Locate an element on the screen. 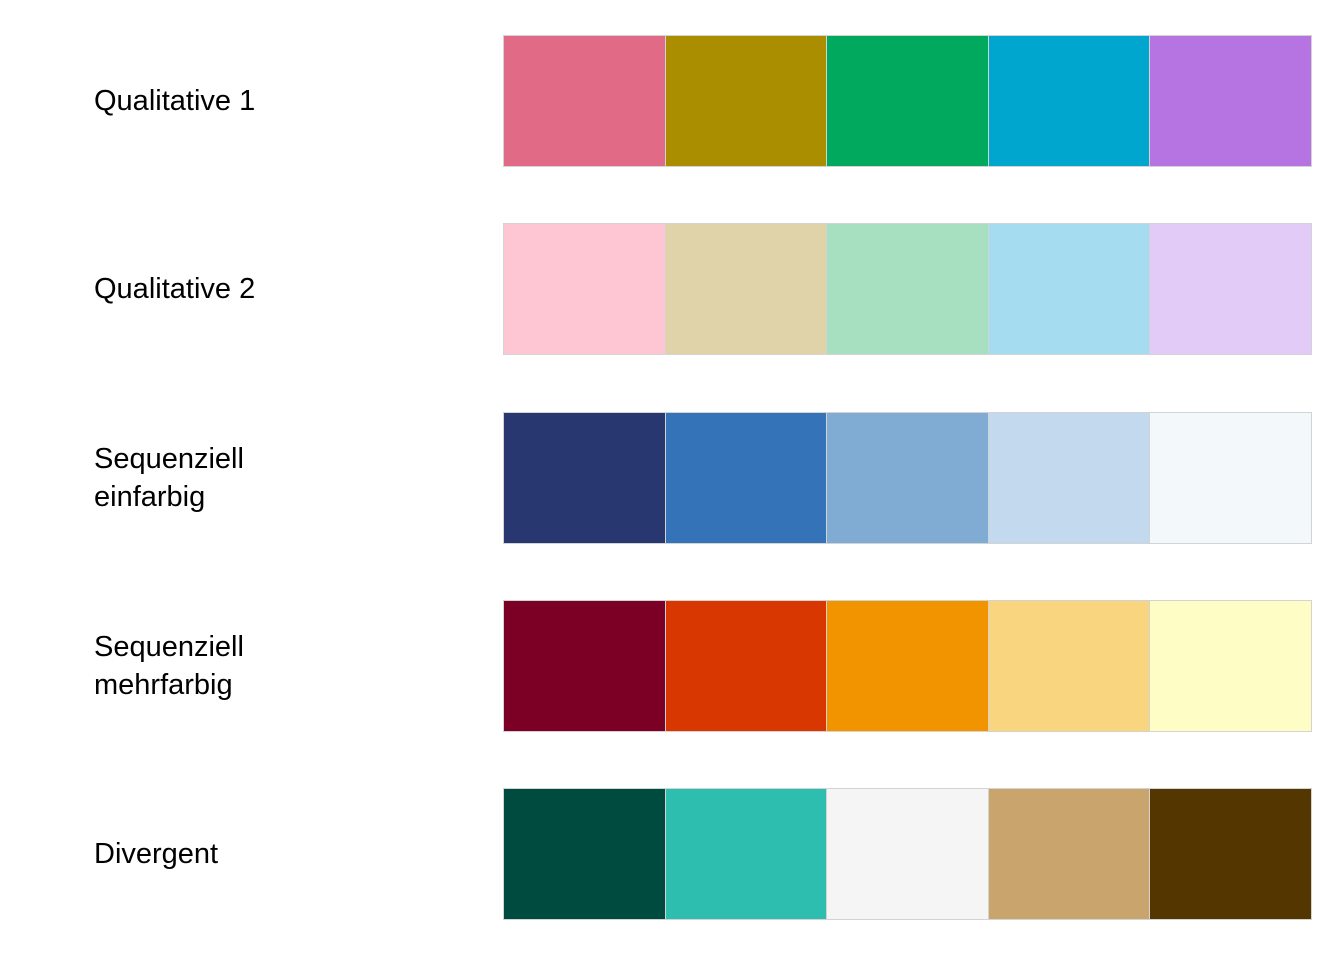 The width and height of the screenshot is (1344, 960). palette-row-qualitative-1: Qualitative 1 is located at coordinates (672, 101).